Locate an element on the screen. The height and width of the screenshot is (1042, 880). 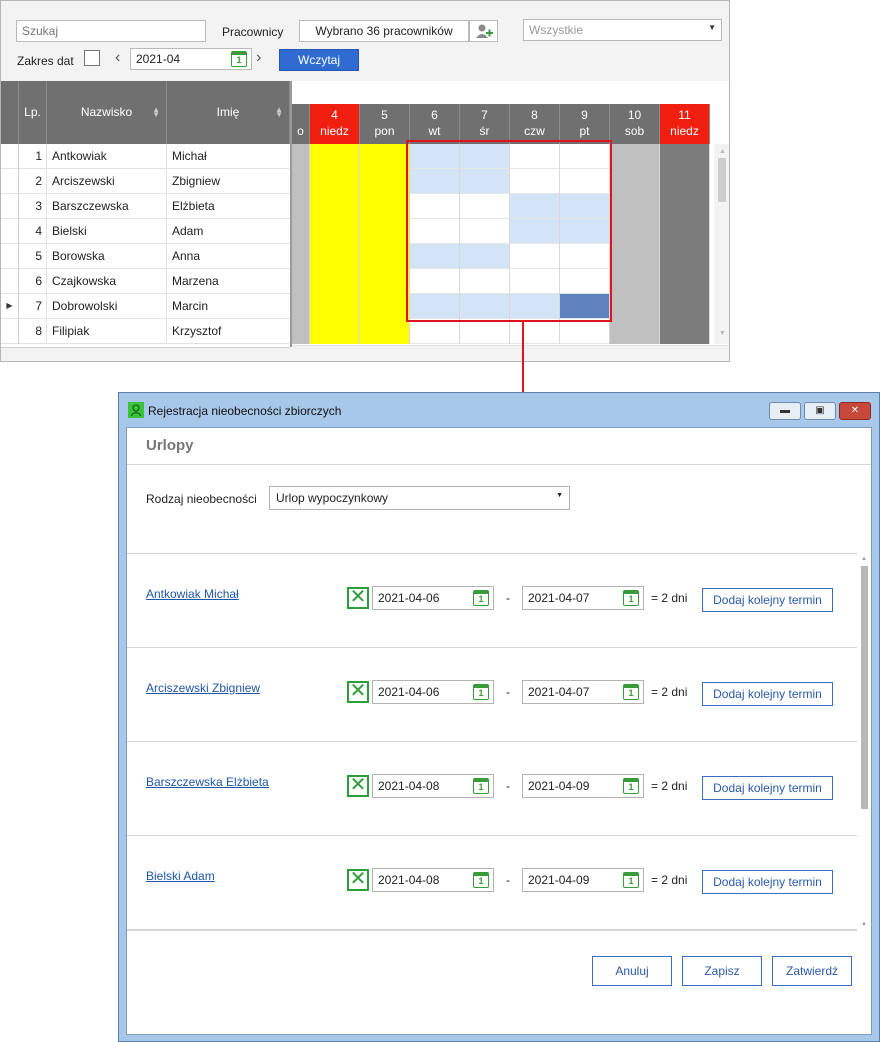
column-header-lp: Lp. is located at coordinates (33, 112).